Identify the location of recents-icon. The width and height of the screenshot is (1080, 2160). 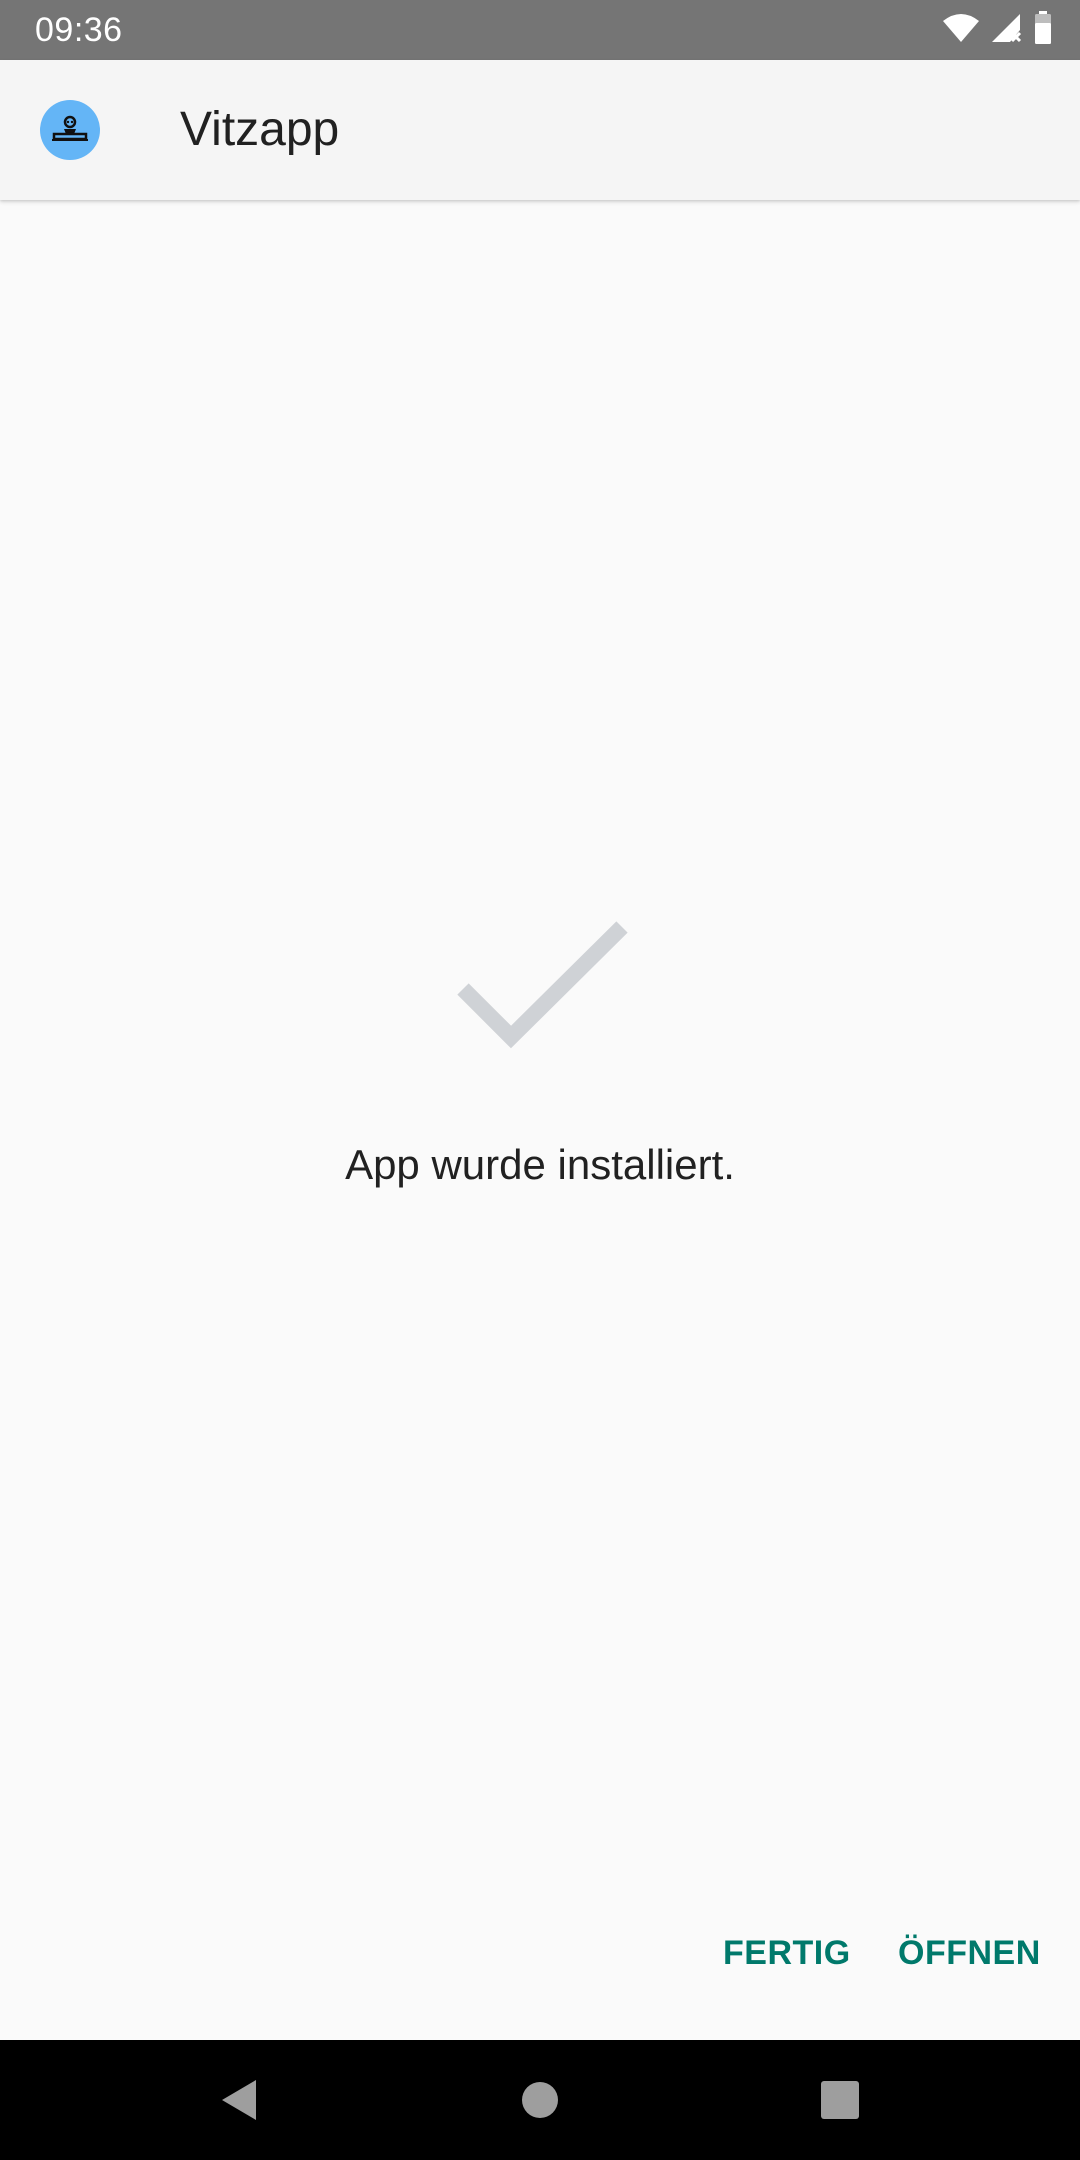
(840, 2100).